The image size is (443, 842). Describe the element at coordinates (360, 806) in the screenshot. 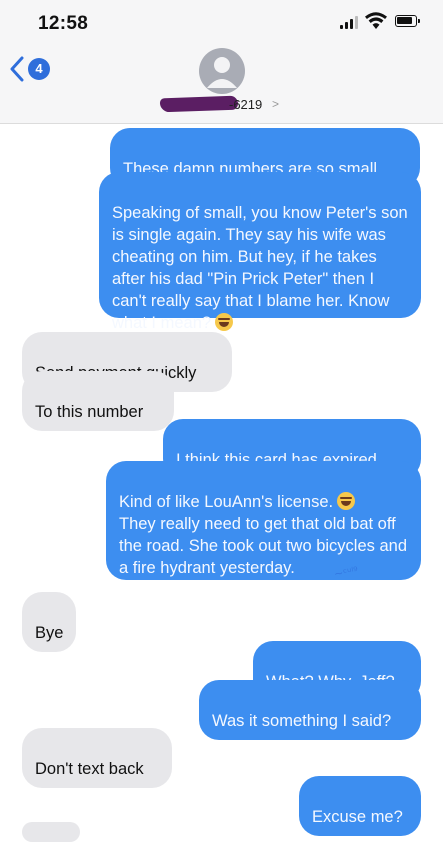

I see `message-bubble-outgoing: Excuse me?` at that location.